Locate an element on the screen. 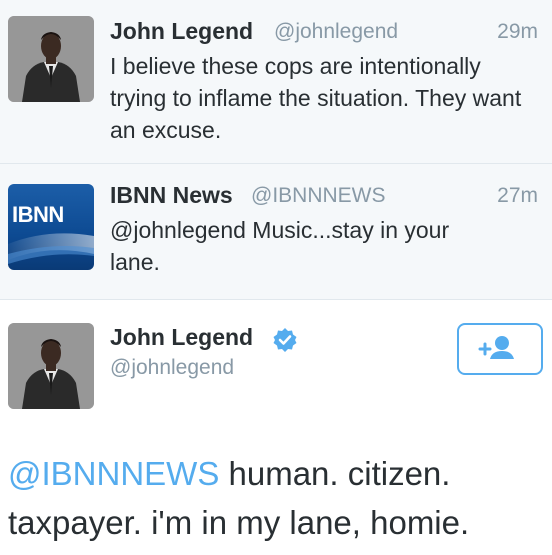  timestamp: 27m is located at coordinates (517, 196).